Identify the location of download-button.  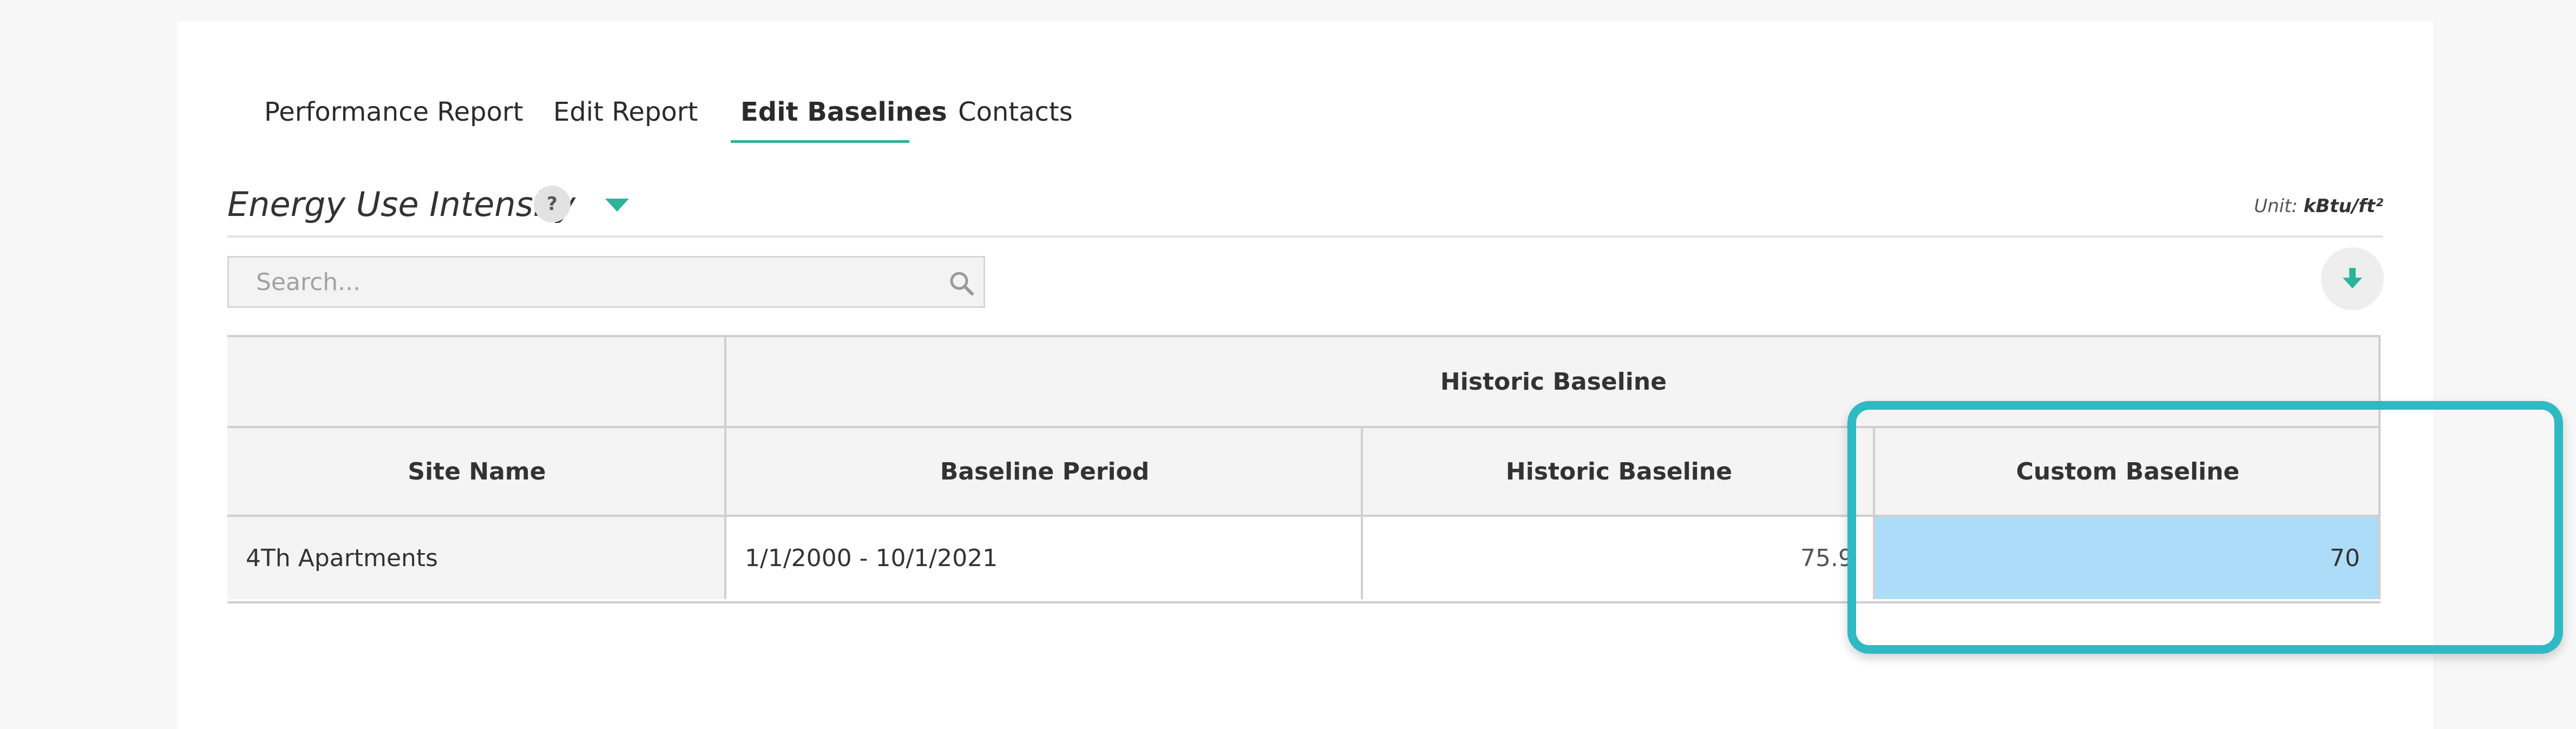
(2353, 278).